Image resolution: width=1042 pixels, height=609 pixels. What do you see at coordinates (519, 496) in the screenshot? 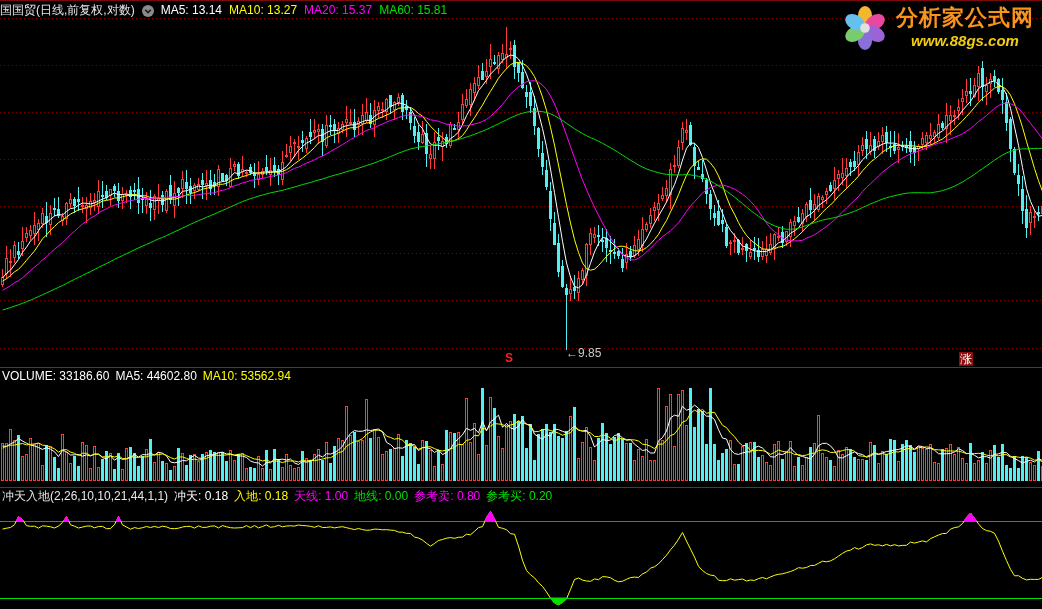
I see `legend-label: 参考买: 0.20` at bounding box center [519, 496].